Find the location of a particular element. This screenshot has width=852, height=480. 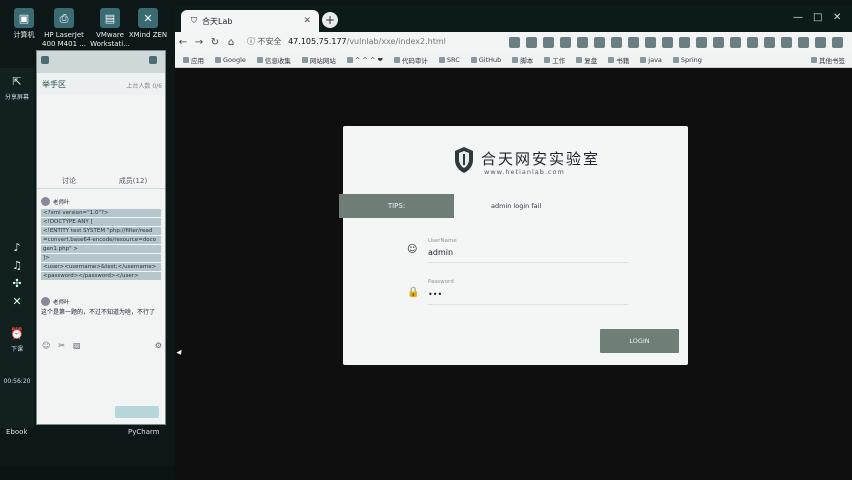

emoji-icon: ☺ is located at coordinates (46, 345).